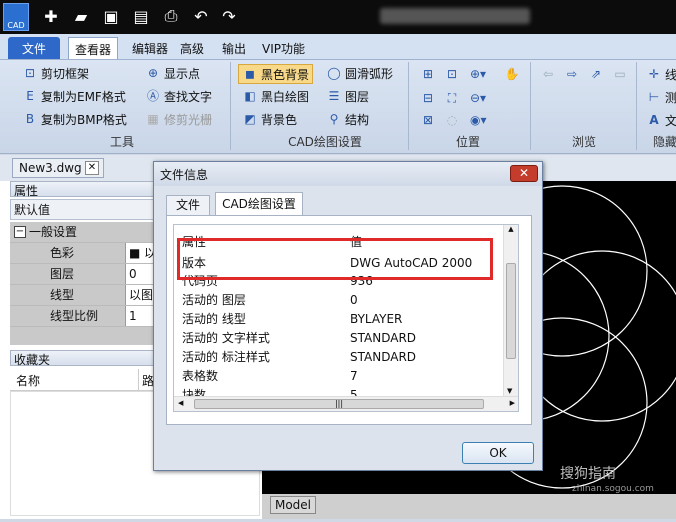 The width and height of the screenshot is (676, 522). What do you see at coordinates (276, 74) in the screenshot?
I see `black-background-button: ◼ 黑色背景` at bounding box center [276, 74].